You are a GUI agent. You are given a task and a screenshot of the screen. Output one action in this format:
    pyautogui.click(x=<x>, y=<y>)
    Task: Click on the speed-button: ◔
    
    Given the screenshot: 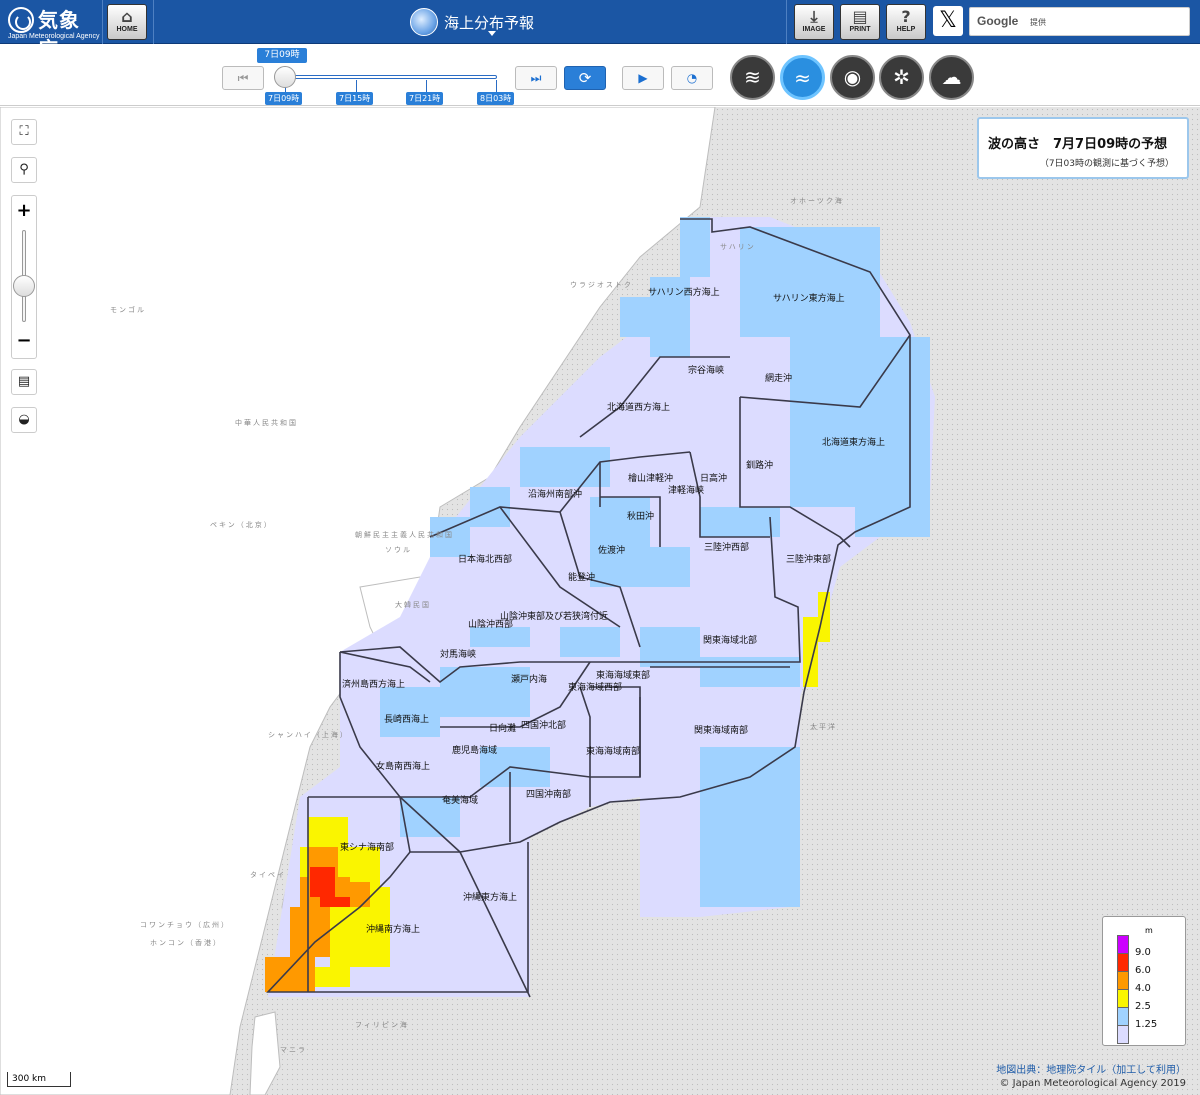 What is the action you would take?
    pyautogui.click(x=692, y=78)
    